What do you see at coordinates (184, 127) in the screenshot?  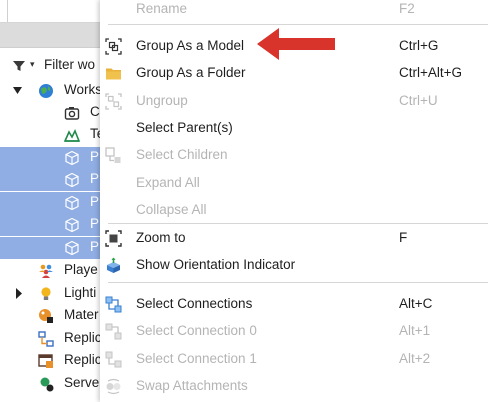 I see `menu-item-label: Select Parent(s)` at bounding box center [184, 127].